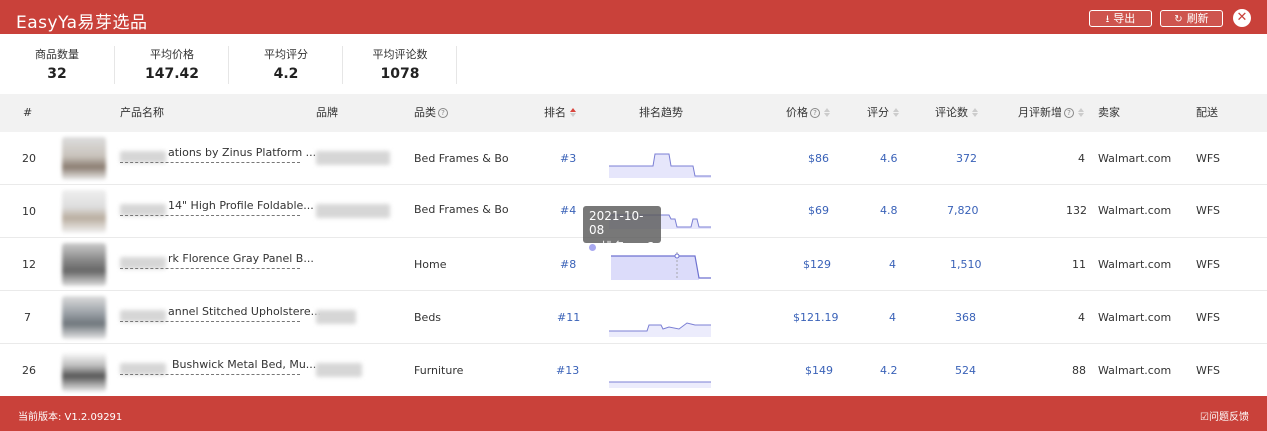 The image size is (1267, 431). What do you see at coordinates (555, 112) in the screenshot?
I see `col-rank-label: 排名` at bounding box center [555, 112].